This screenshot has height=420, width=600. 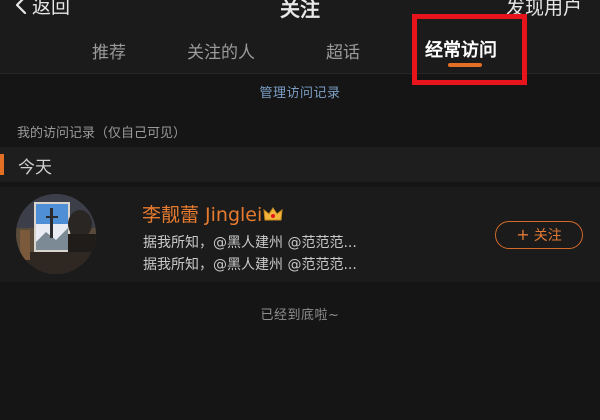 I want to click on follow-label: 关注, so click(x=547, y=236).